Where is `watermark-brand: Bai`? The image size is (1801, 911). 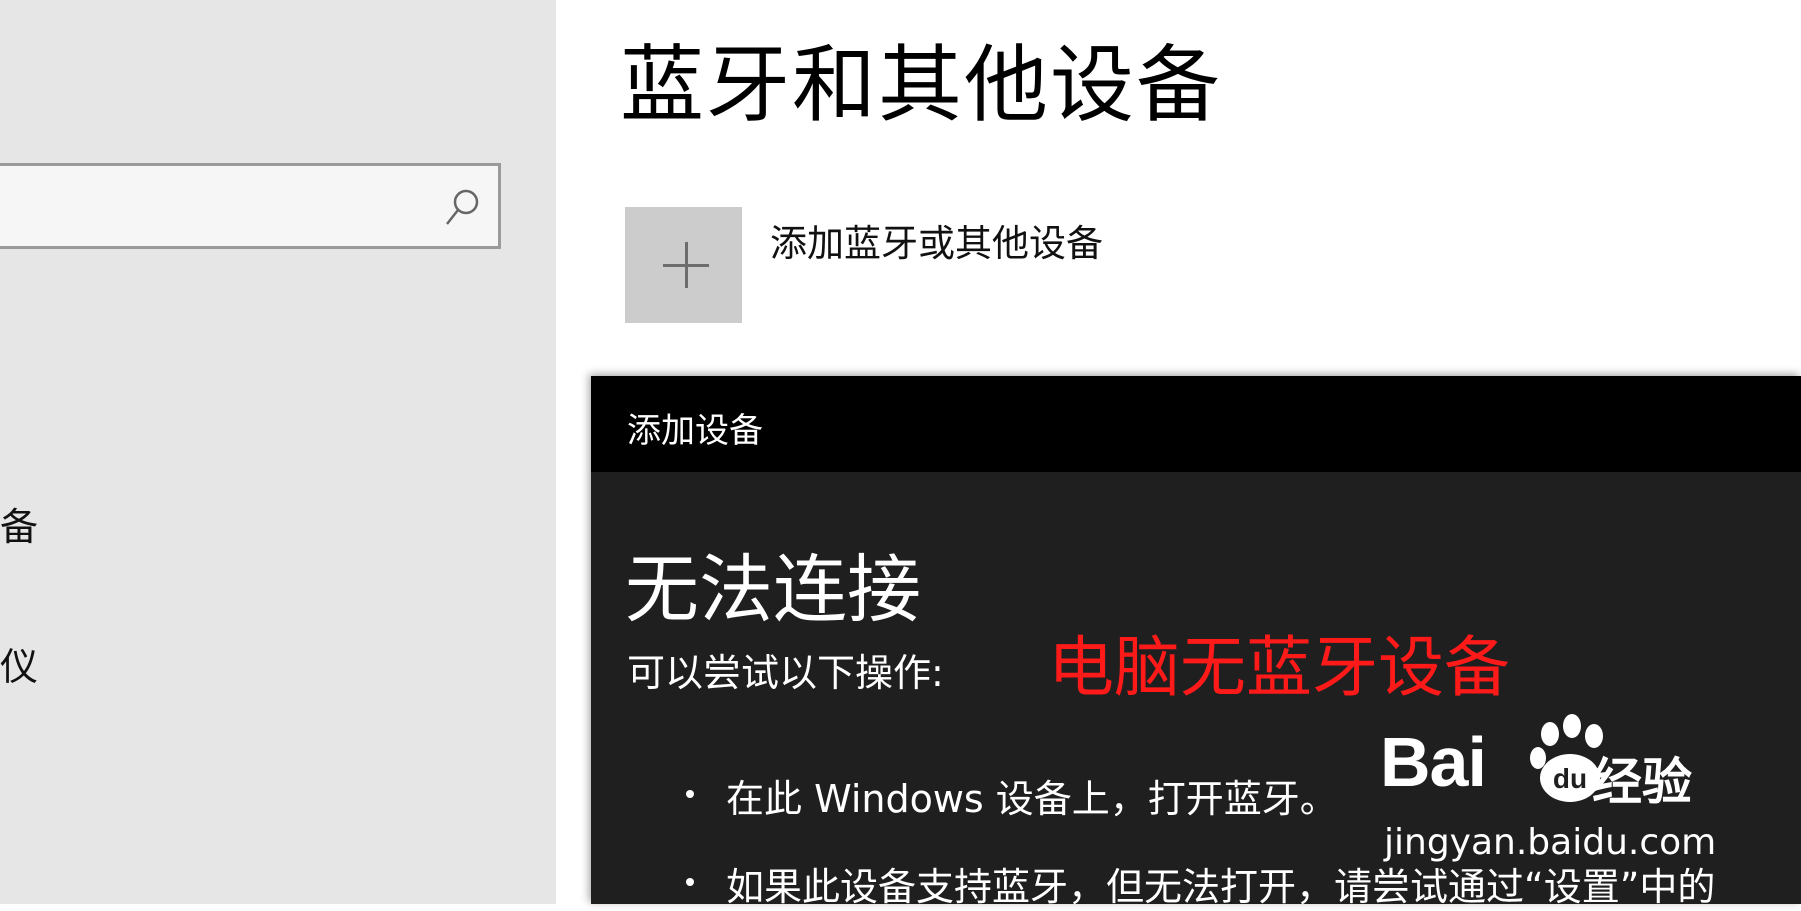
watermark-brand: Bai is located at coordinates (1433, 762).